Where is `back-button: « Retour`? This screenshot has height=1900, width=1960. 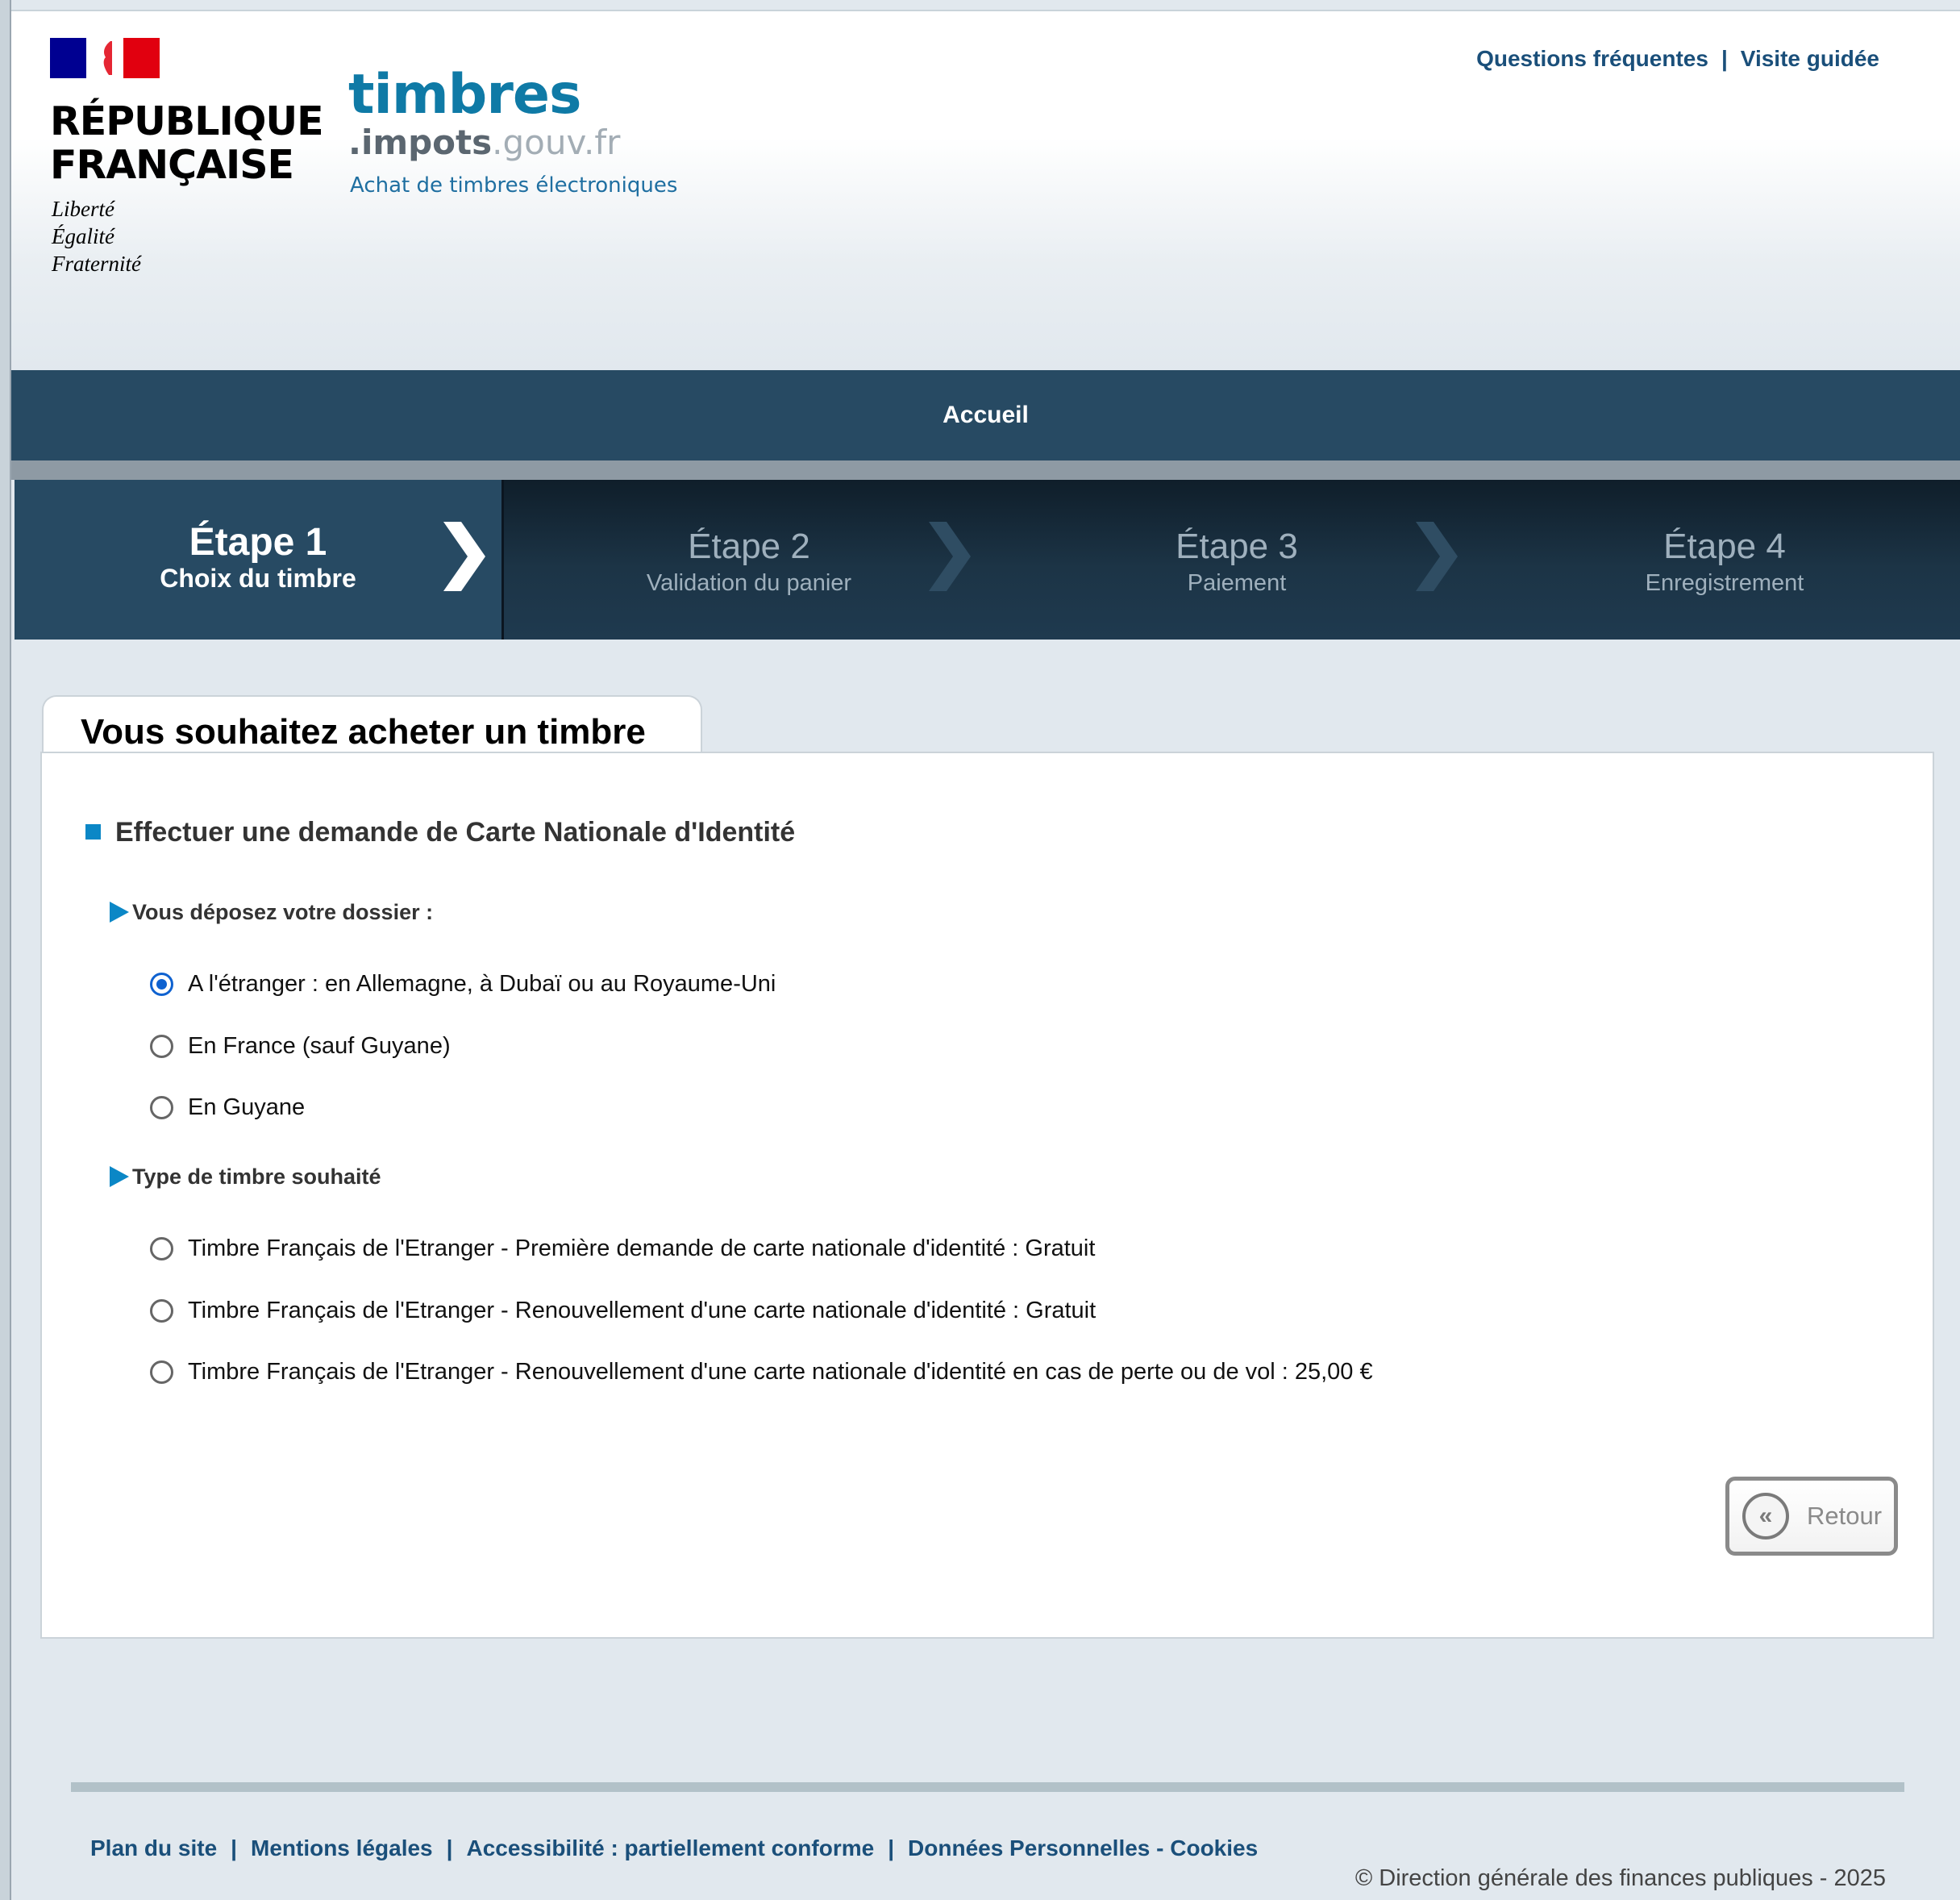 back-button: « Retour is located at coordinates (1811, 1516).